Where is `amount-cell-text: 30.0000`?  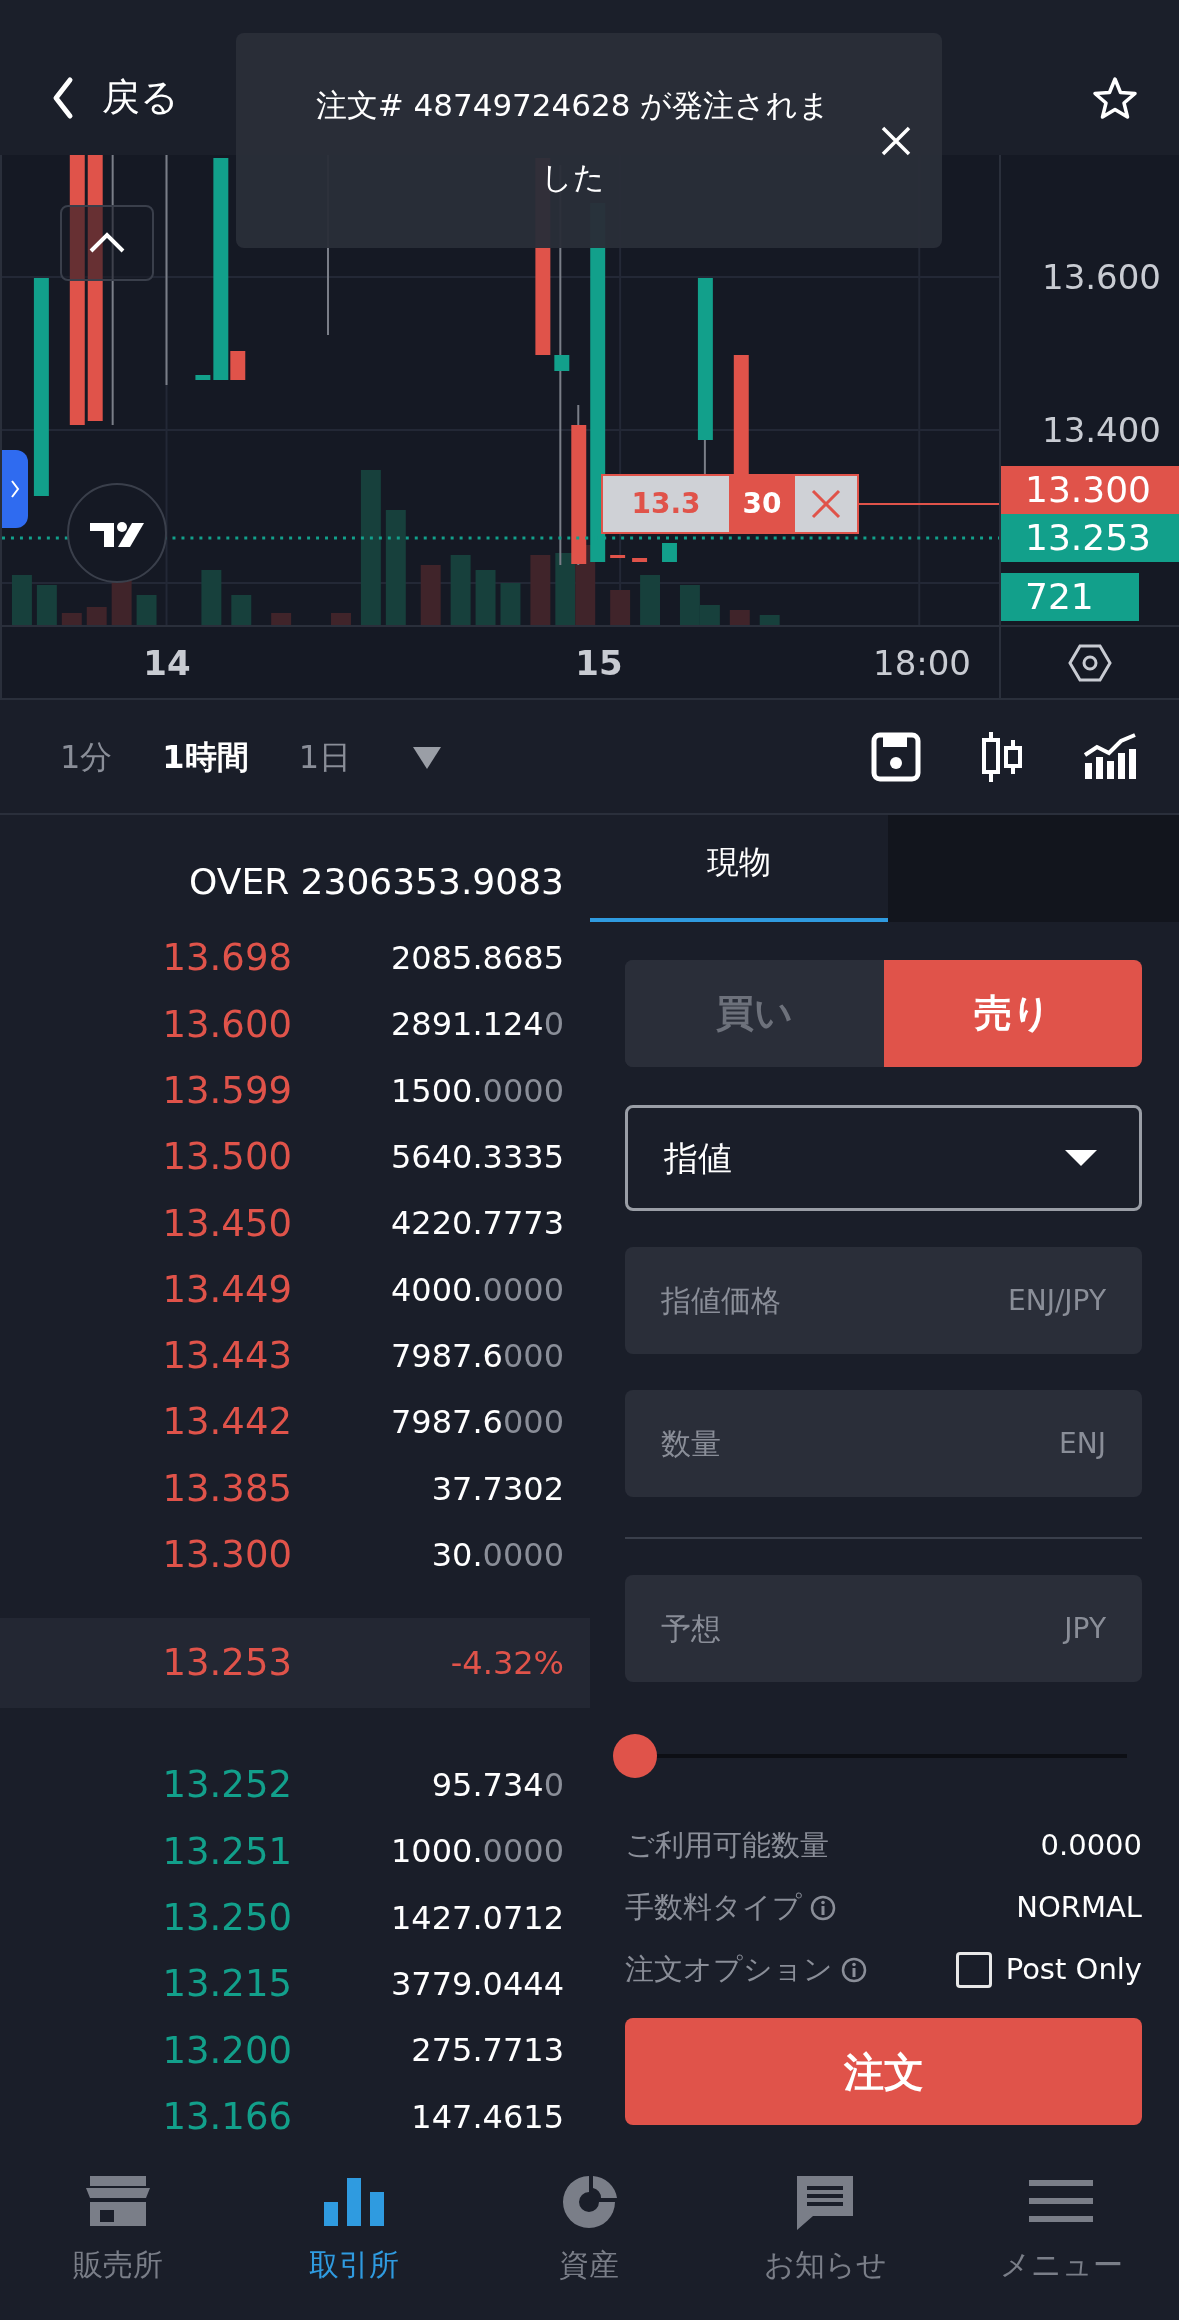 amount-cell-text: 30.0000 is located at coordinates (497, 1555).